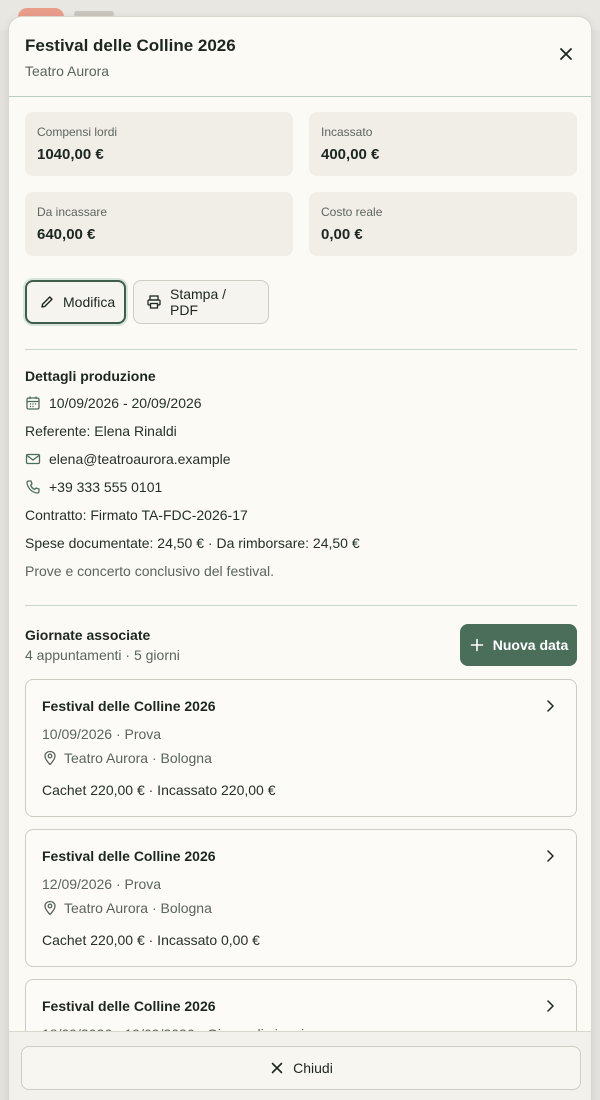  Describe the element at coordinates (443, 224) in the screenshot. I see `stat-real-cost: Costo reale 0,00 €` at that location.